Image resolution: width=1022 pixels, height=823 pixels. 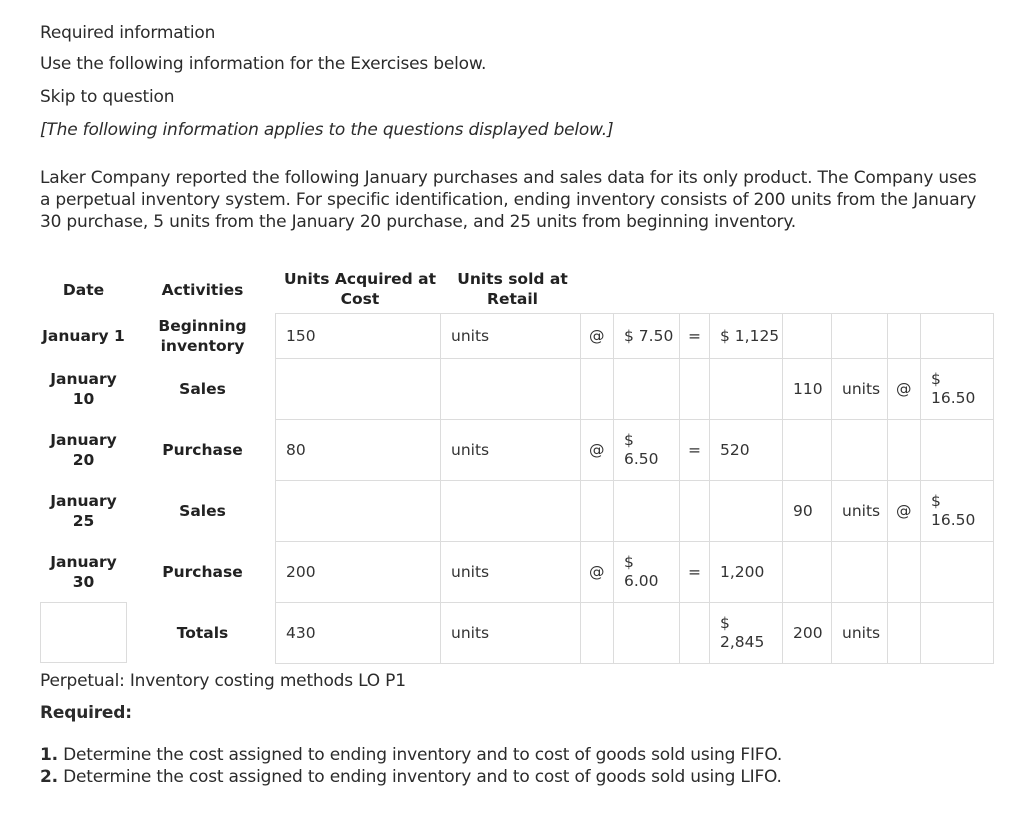 I want to click on units-sold-cell: 90, so click(x=807, y=511).